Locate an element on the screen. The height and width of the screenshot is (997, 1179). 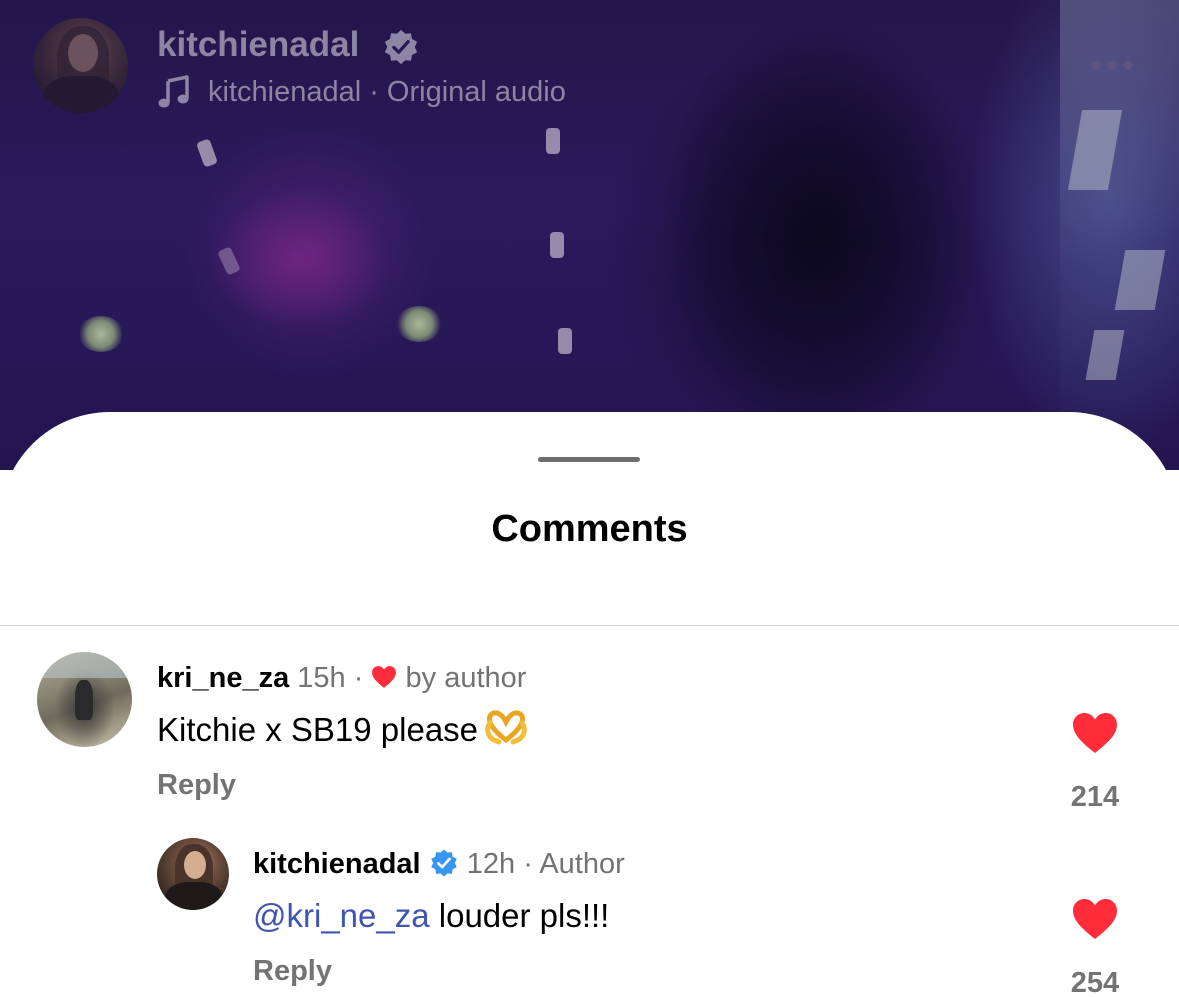
author-reply-avatar is located at coordinates (193, 874).